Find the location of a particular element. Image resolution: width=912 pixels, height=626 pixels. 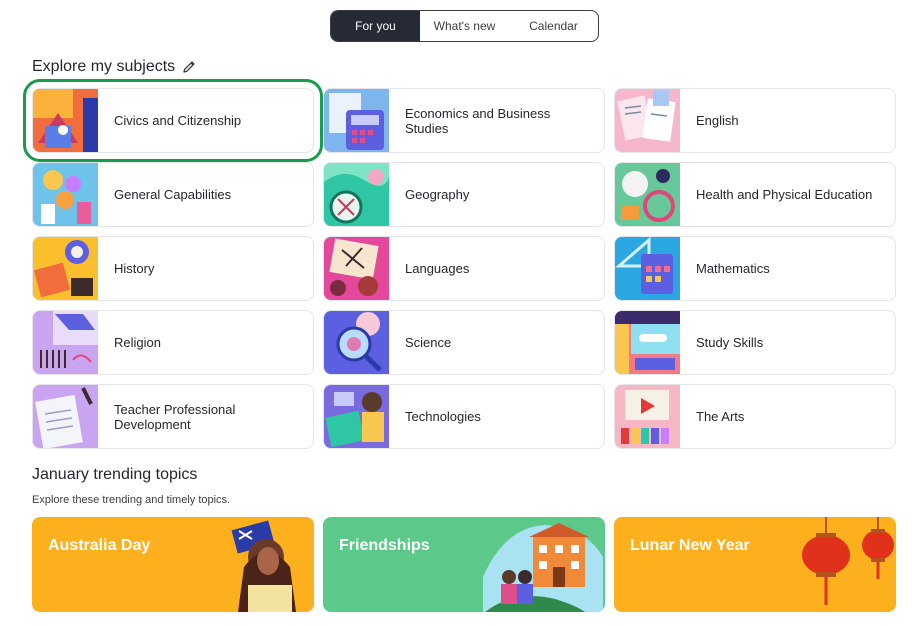

subject-label: General Capabilities is located at coordinates (173, 194).